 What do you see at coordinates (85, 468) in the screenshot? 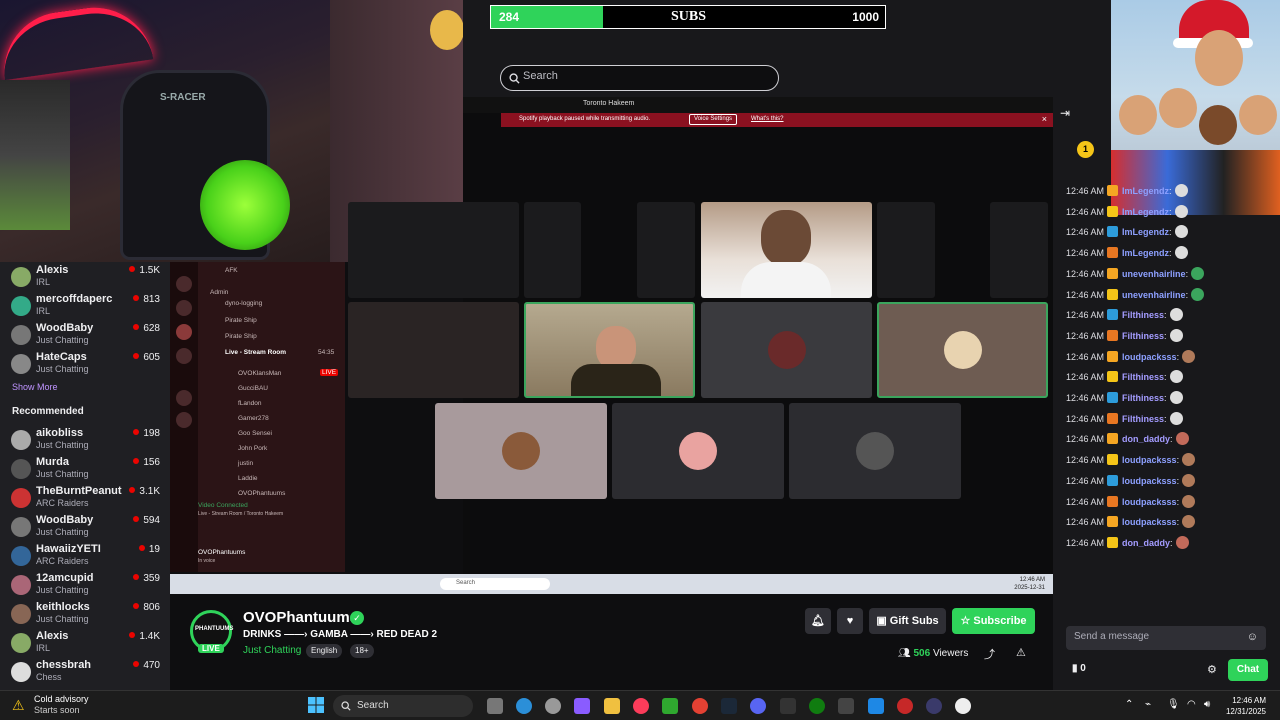
I see `sidebar-channel-murda: Murda Just Chatting 156` at bounding box center [85, 468].